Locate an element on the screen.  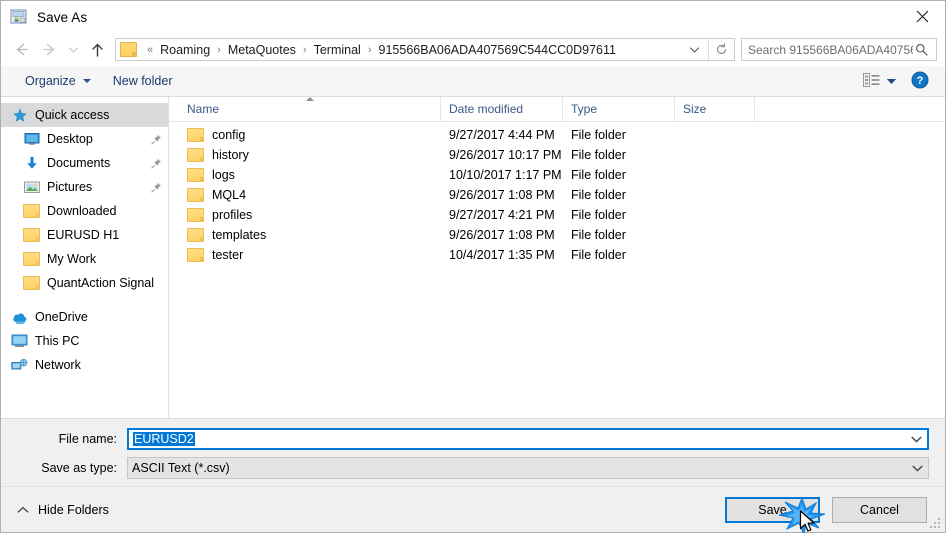
sidebar-item-desktop: Desktop is located at coordinates (84, 139).